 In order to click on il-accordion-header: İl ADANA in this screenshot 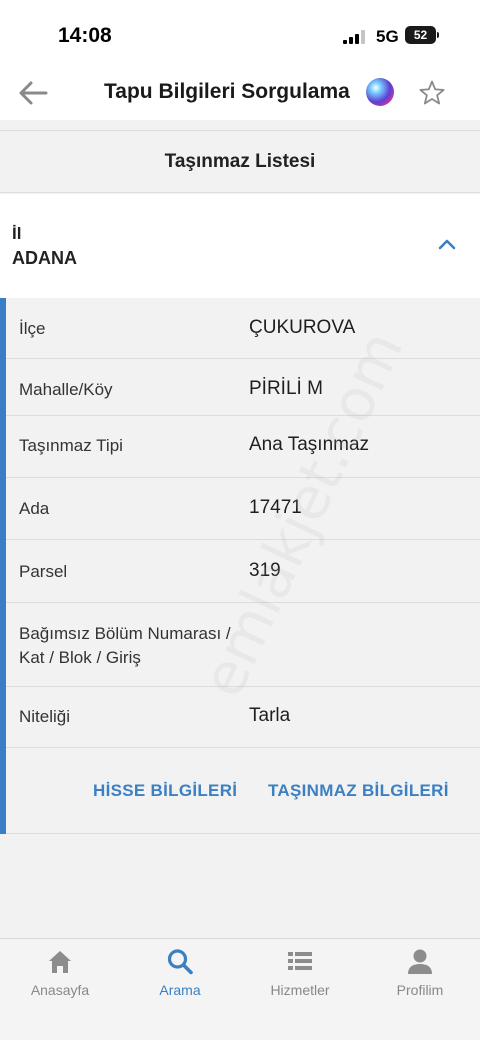, I will do `click(240, 246)`.